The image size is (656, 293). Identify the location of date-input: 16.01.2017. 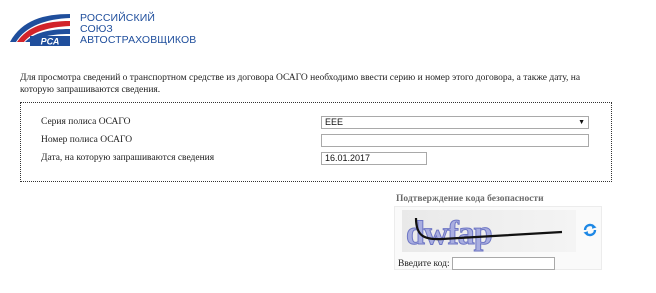
(374, 158).